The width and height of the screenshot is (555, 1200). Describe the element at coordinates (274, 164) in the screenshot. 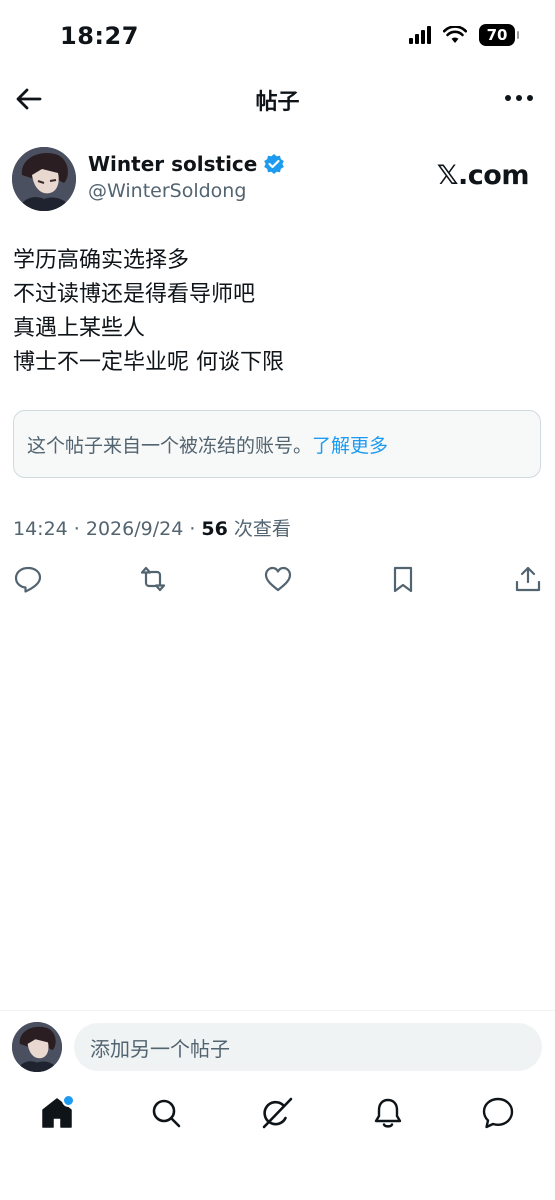

I see `verified-badge-icon` at that location.